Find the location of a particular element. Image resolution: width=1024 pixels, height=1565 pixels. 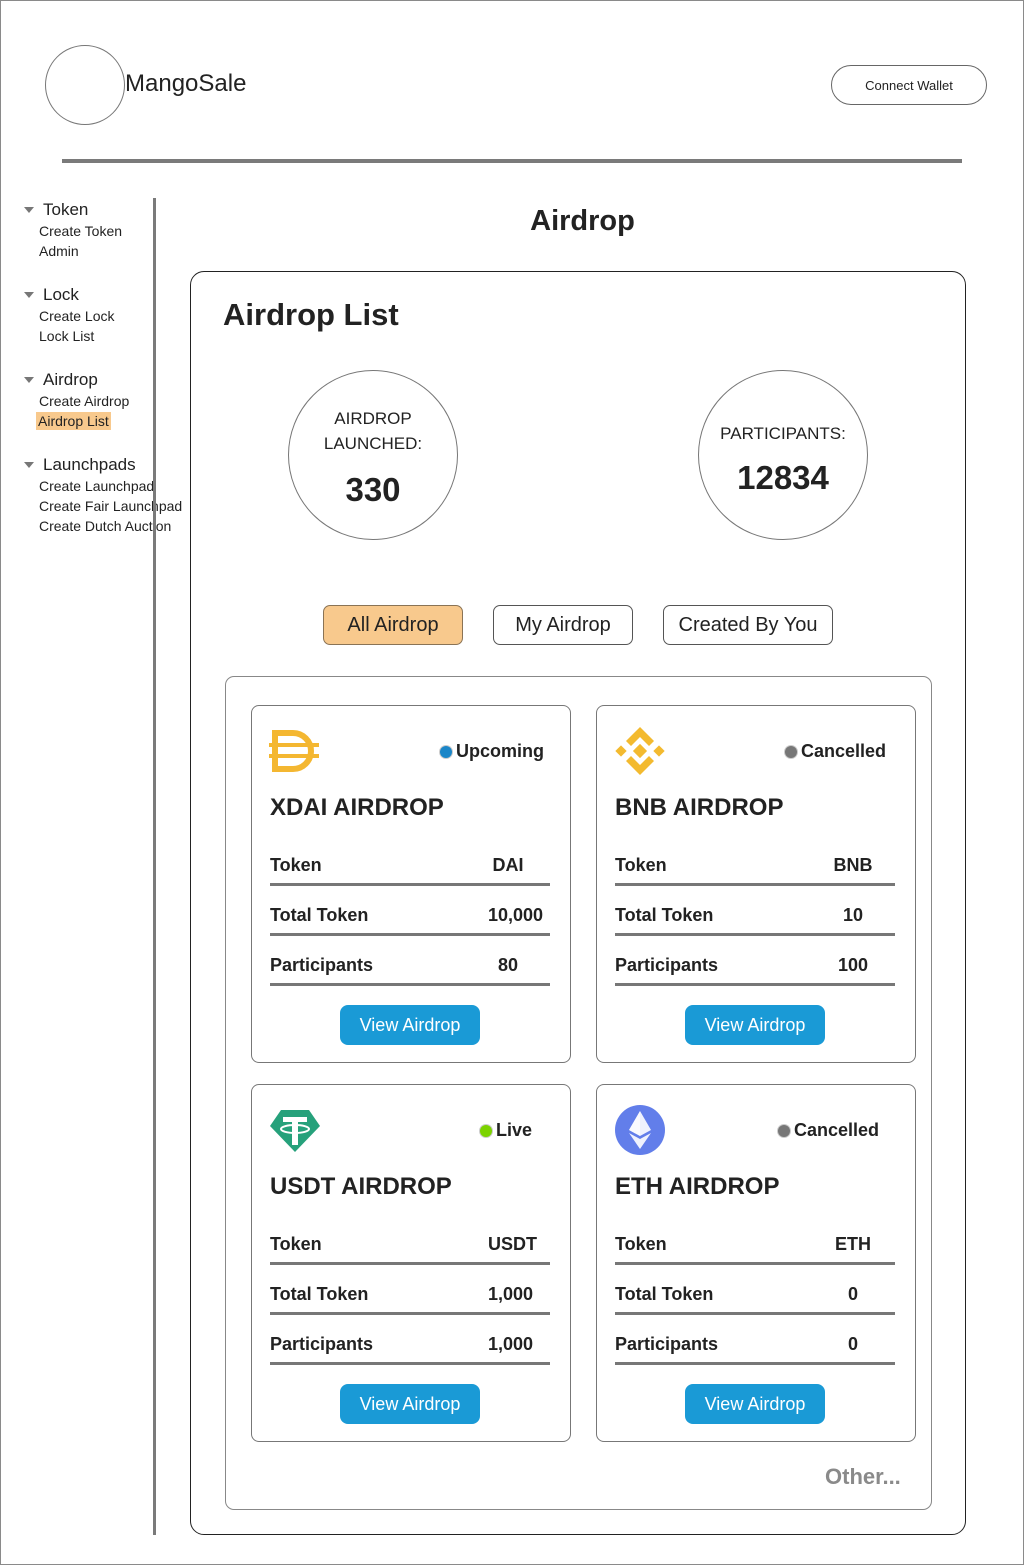

sidebar-item-create-airdrop: Create Airdrop is located at coordinates (84, 401).